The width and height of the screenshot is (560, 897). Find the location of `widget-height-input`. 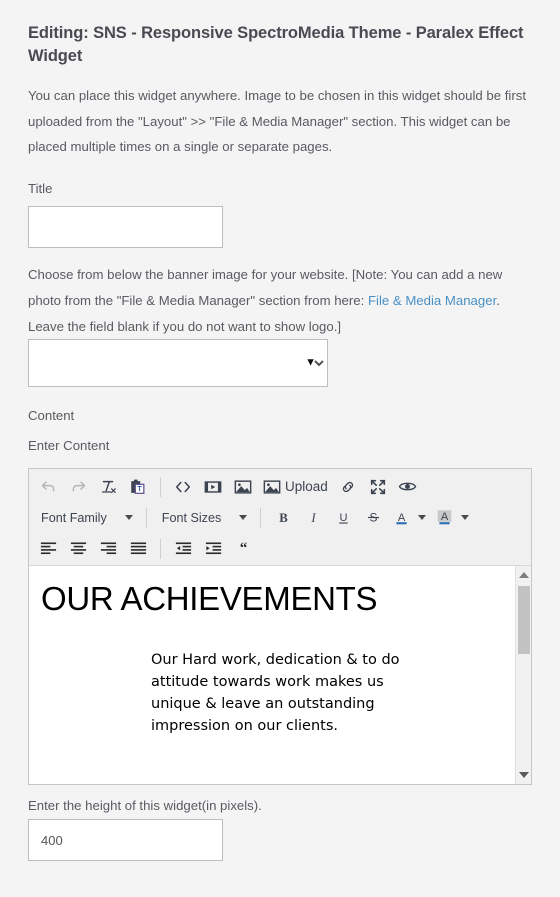

widget-height-input is located at coordinates (125, 840).